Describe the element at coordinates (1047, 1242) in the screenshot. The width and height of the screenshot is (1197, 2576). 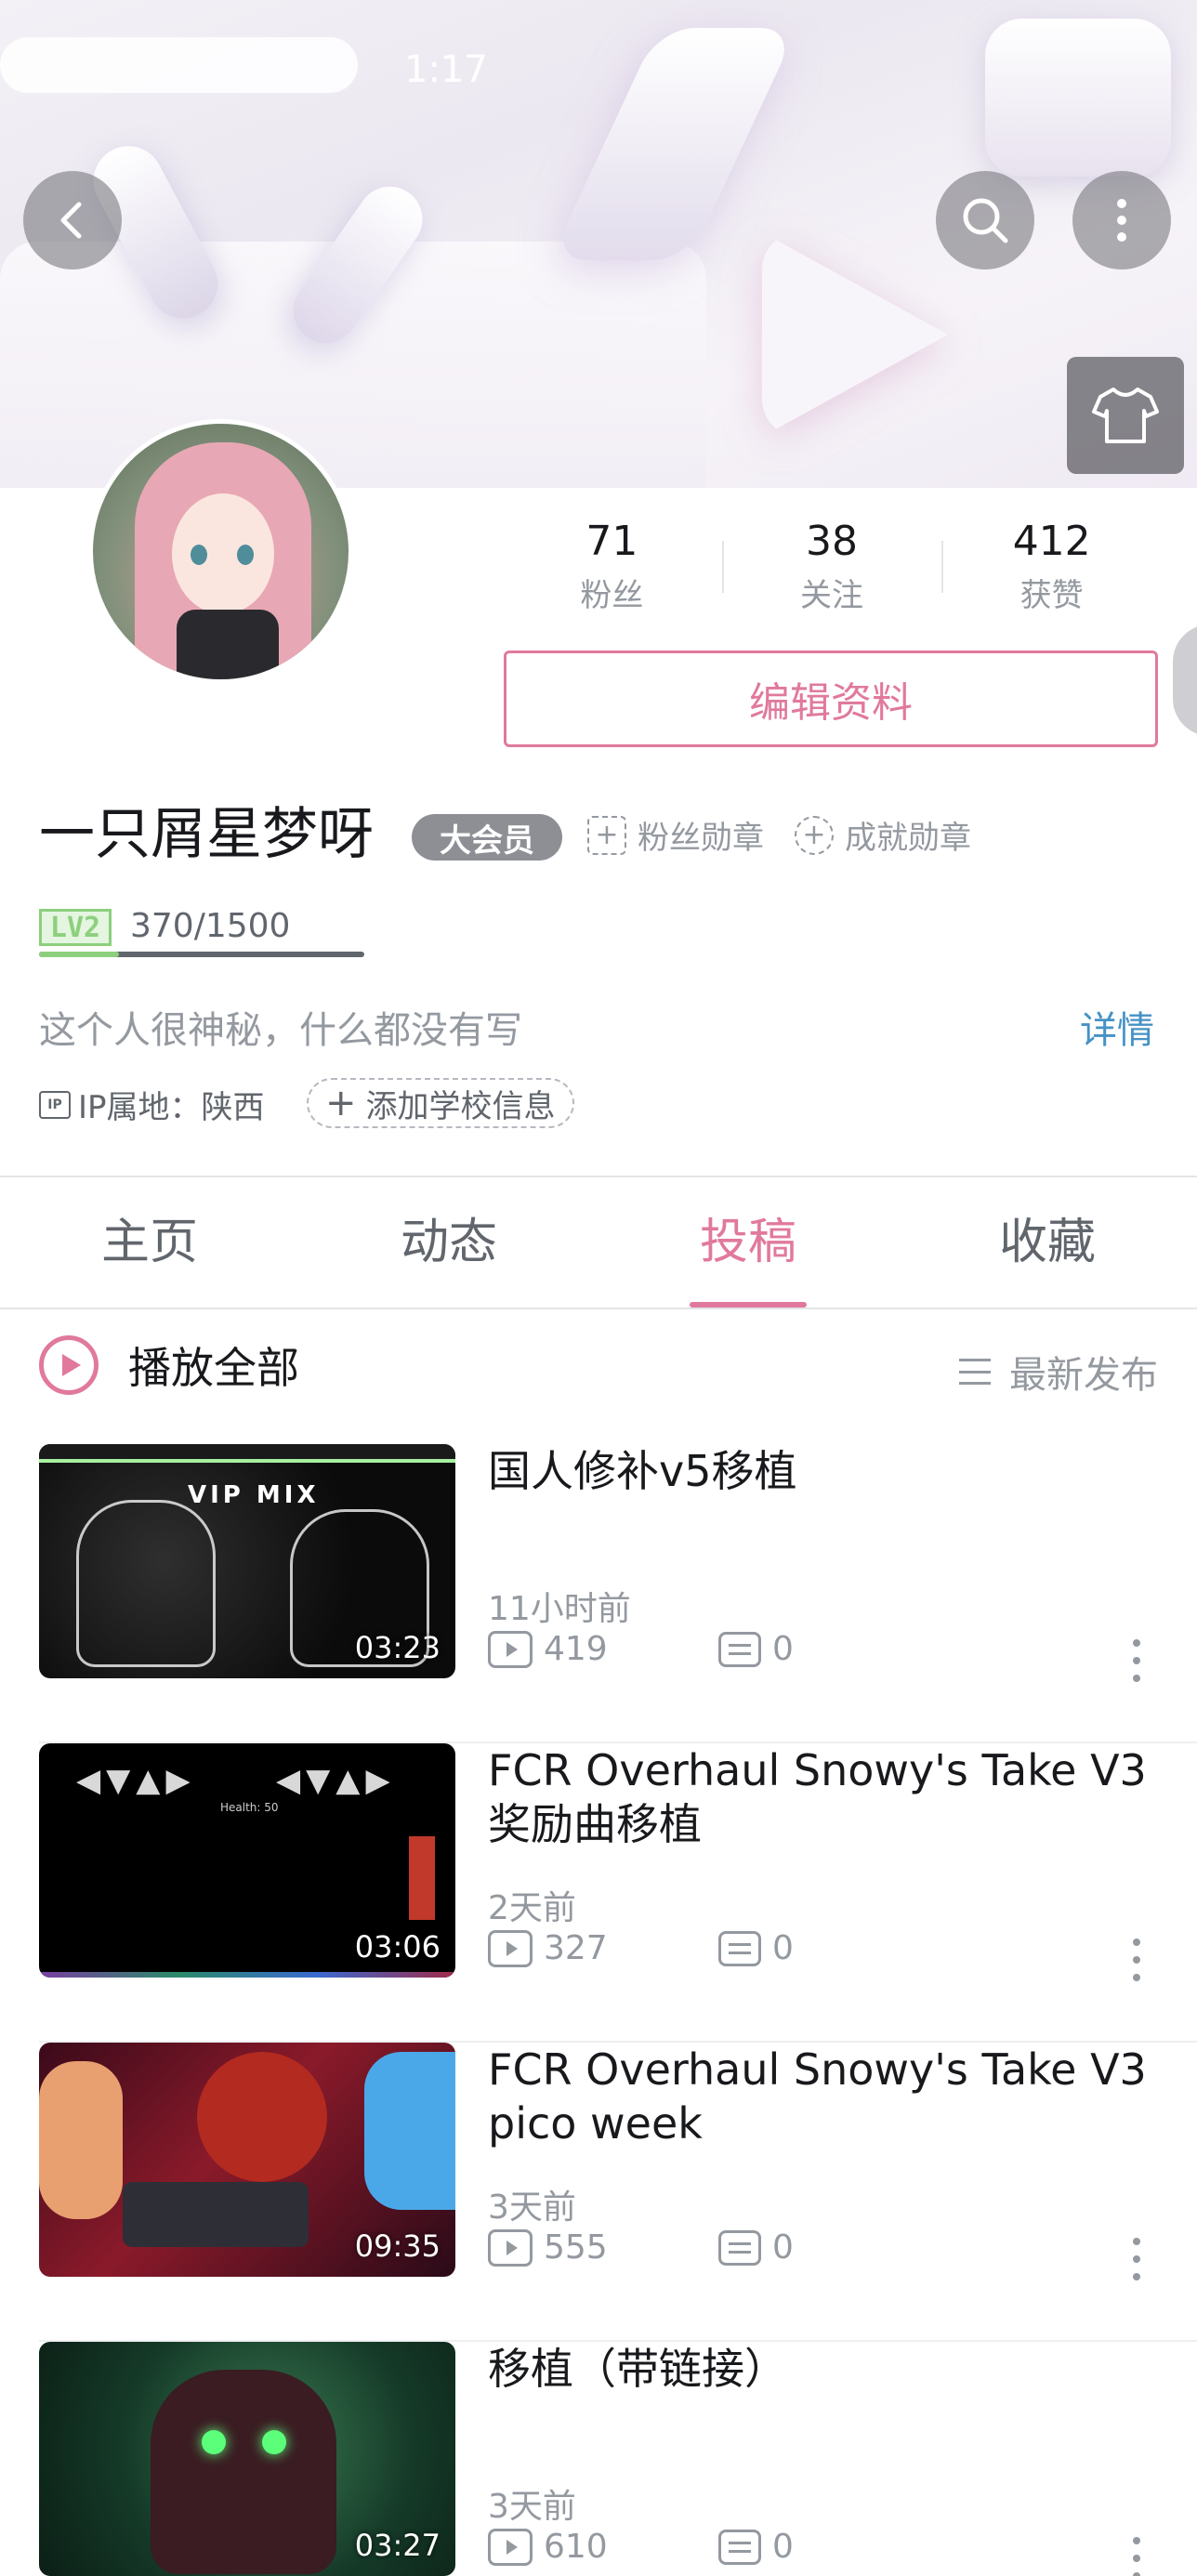
I see `tab-favorites: 收藏` at that location.